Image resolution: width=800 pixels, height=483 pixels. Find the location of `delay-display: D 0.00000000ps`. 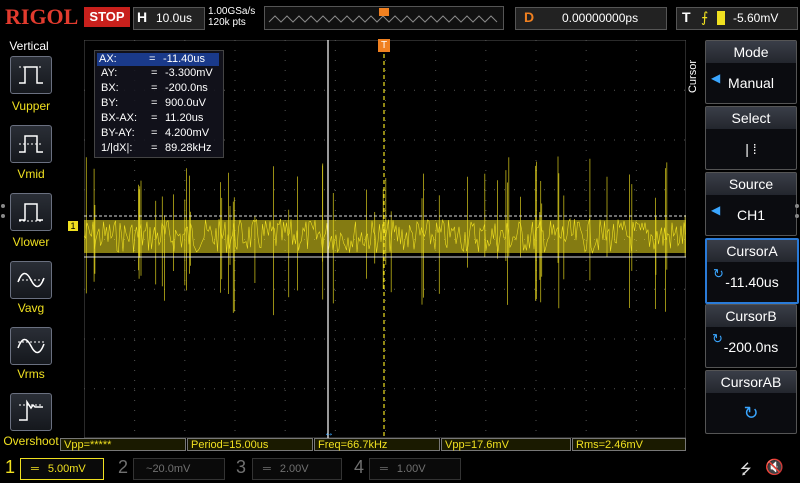

delay-display: D 0.00000000ps is located at coordinates (591, 18).